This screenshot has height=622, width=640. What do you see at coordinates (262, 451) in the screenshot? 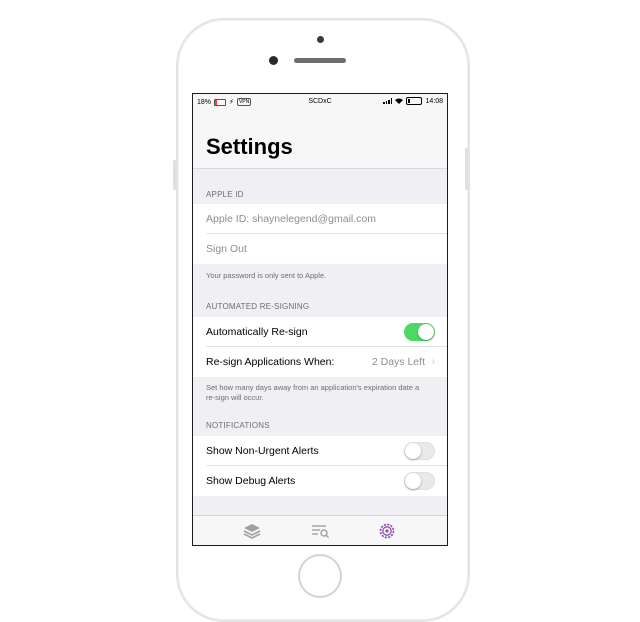
I see `non-urgent-label: Show Non-Urgent Alerts` at bounding box center [262, 451].